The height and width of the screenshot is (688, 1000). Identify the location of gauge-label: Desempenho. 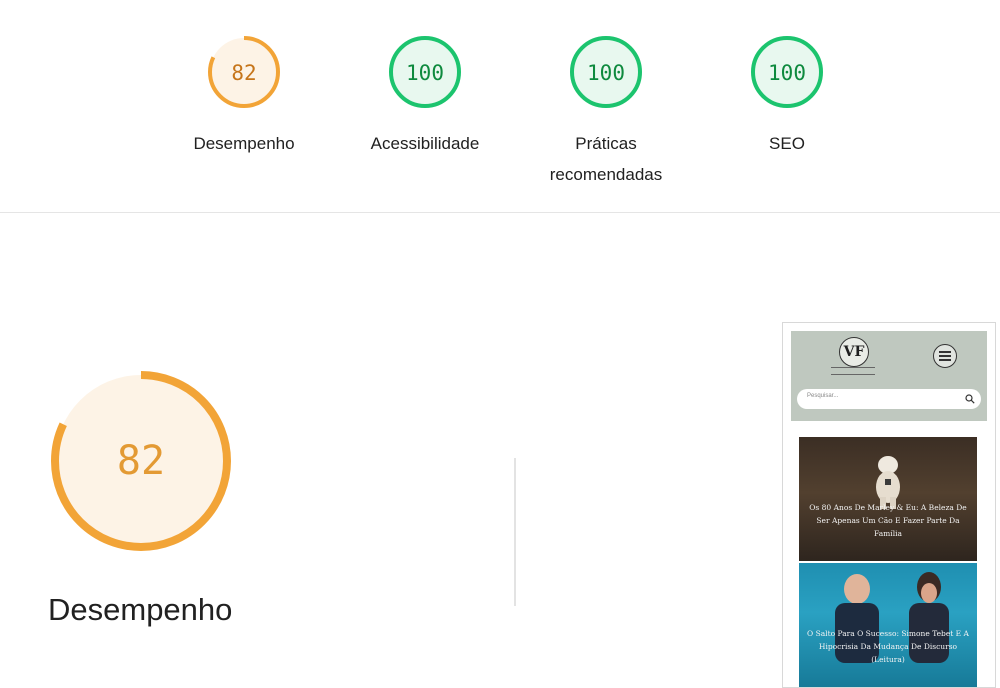
(244, 143).